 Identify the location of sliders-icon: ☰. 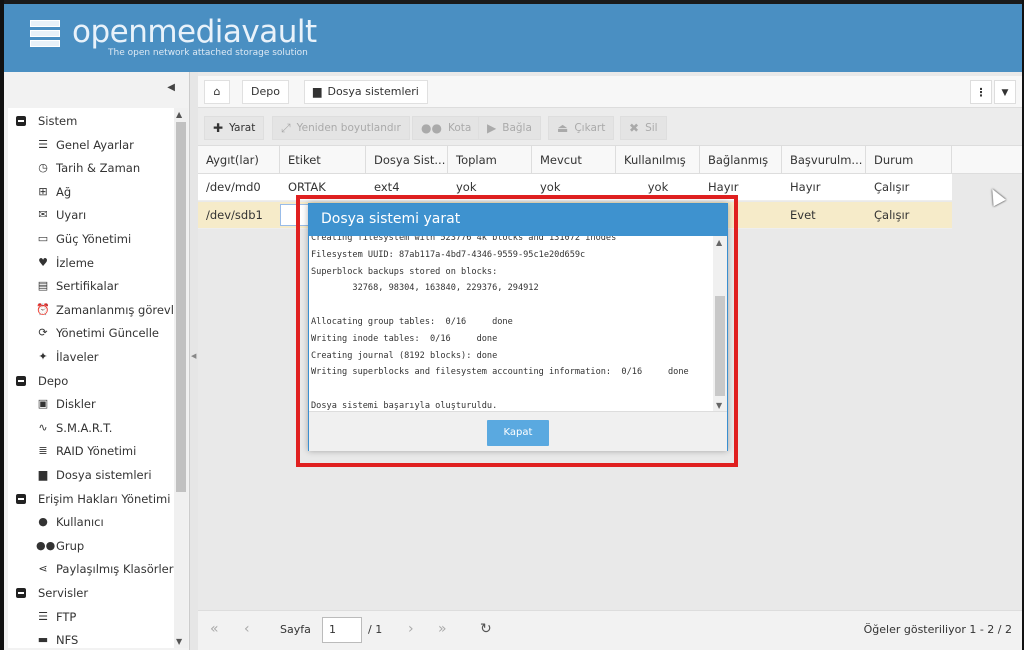
(43, 144).